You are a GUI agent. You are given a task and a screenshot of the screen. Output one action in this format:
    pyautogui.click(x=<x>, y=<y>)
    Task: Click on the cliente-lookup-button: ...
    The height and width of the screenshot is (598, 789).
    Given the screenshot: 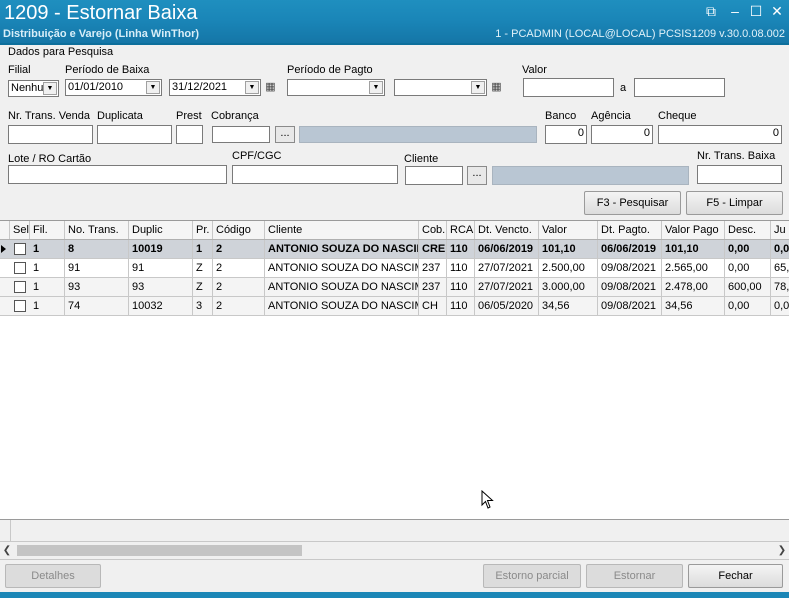 What is the action you would take?
    pyautogui.click(x=477, y=175)
    